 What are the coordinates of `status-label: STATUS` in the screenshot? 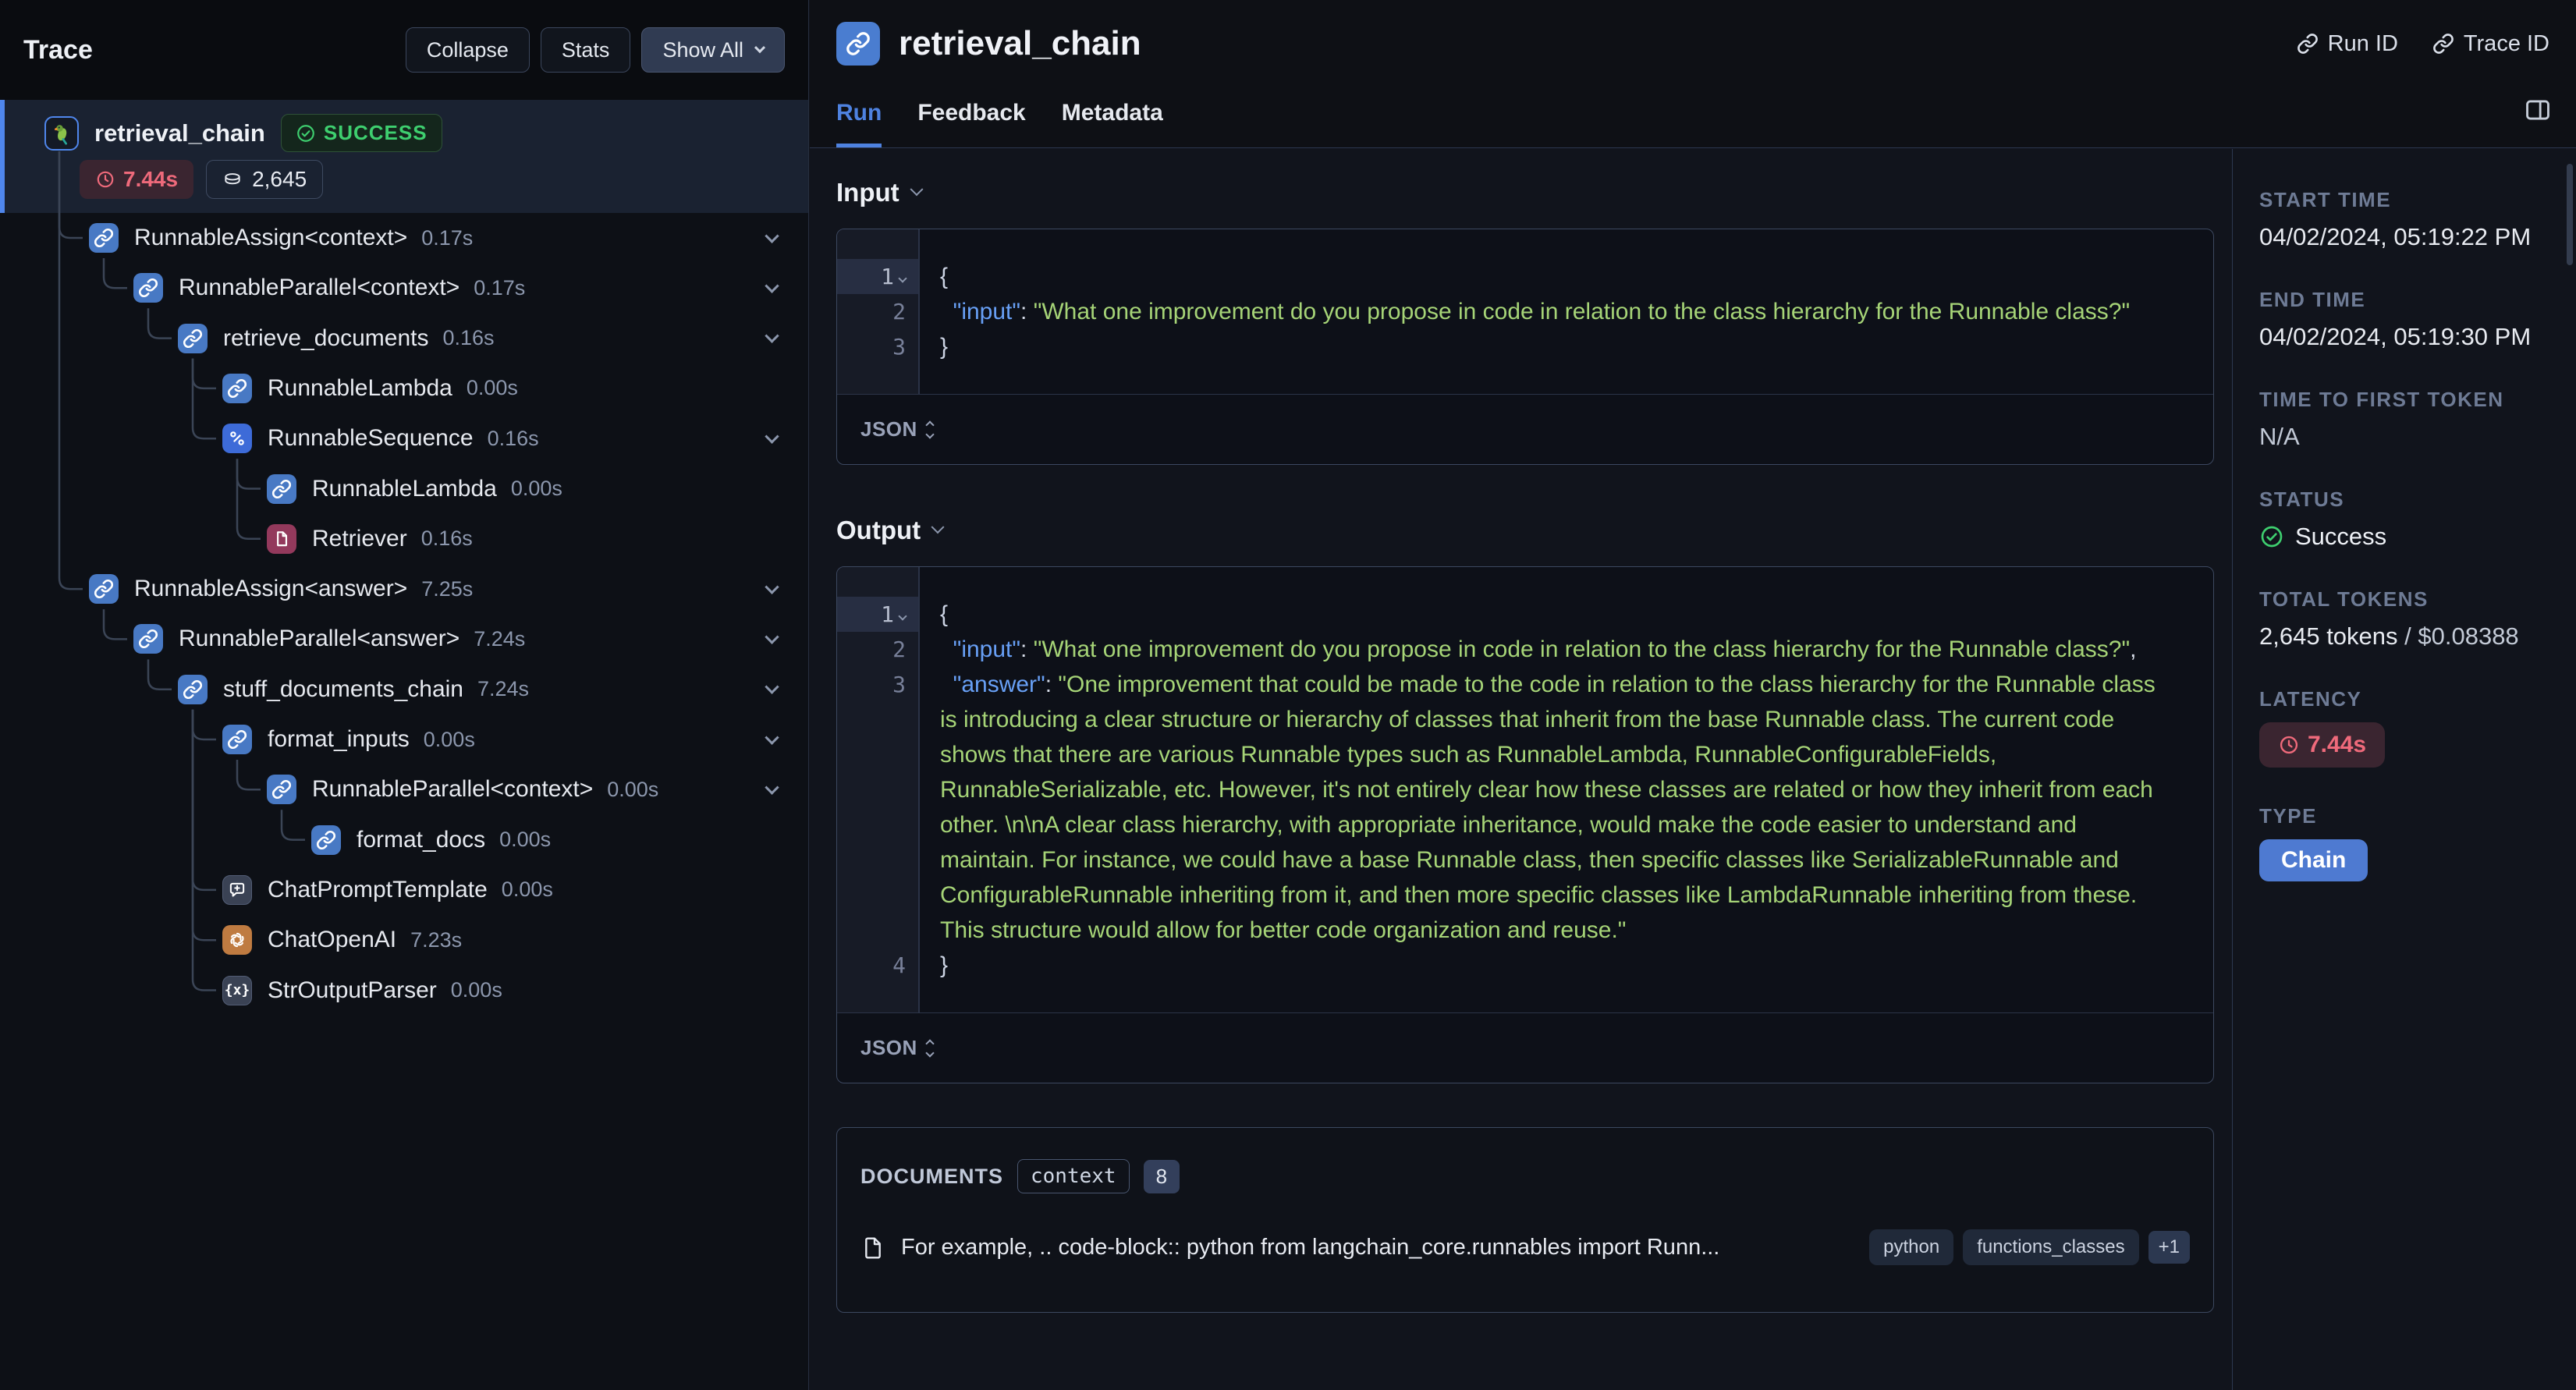 It's located at (2302, 499).